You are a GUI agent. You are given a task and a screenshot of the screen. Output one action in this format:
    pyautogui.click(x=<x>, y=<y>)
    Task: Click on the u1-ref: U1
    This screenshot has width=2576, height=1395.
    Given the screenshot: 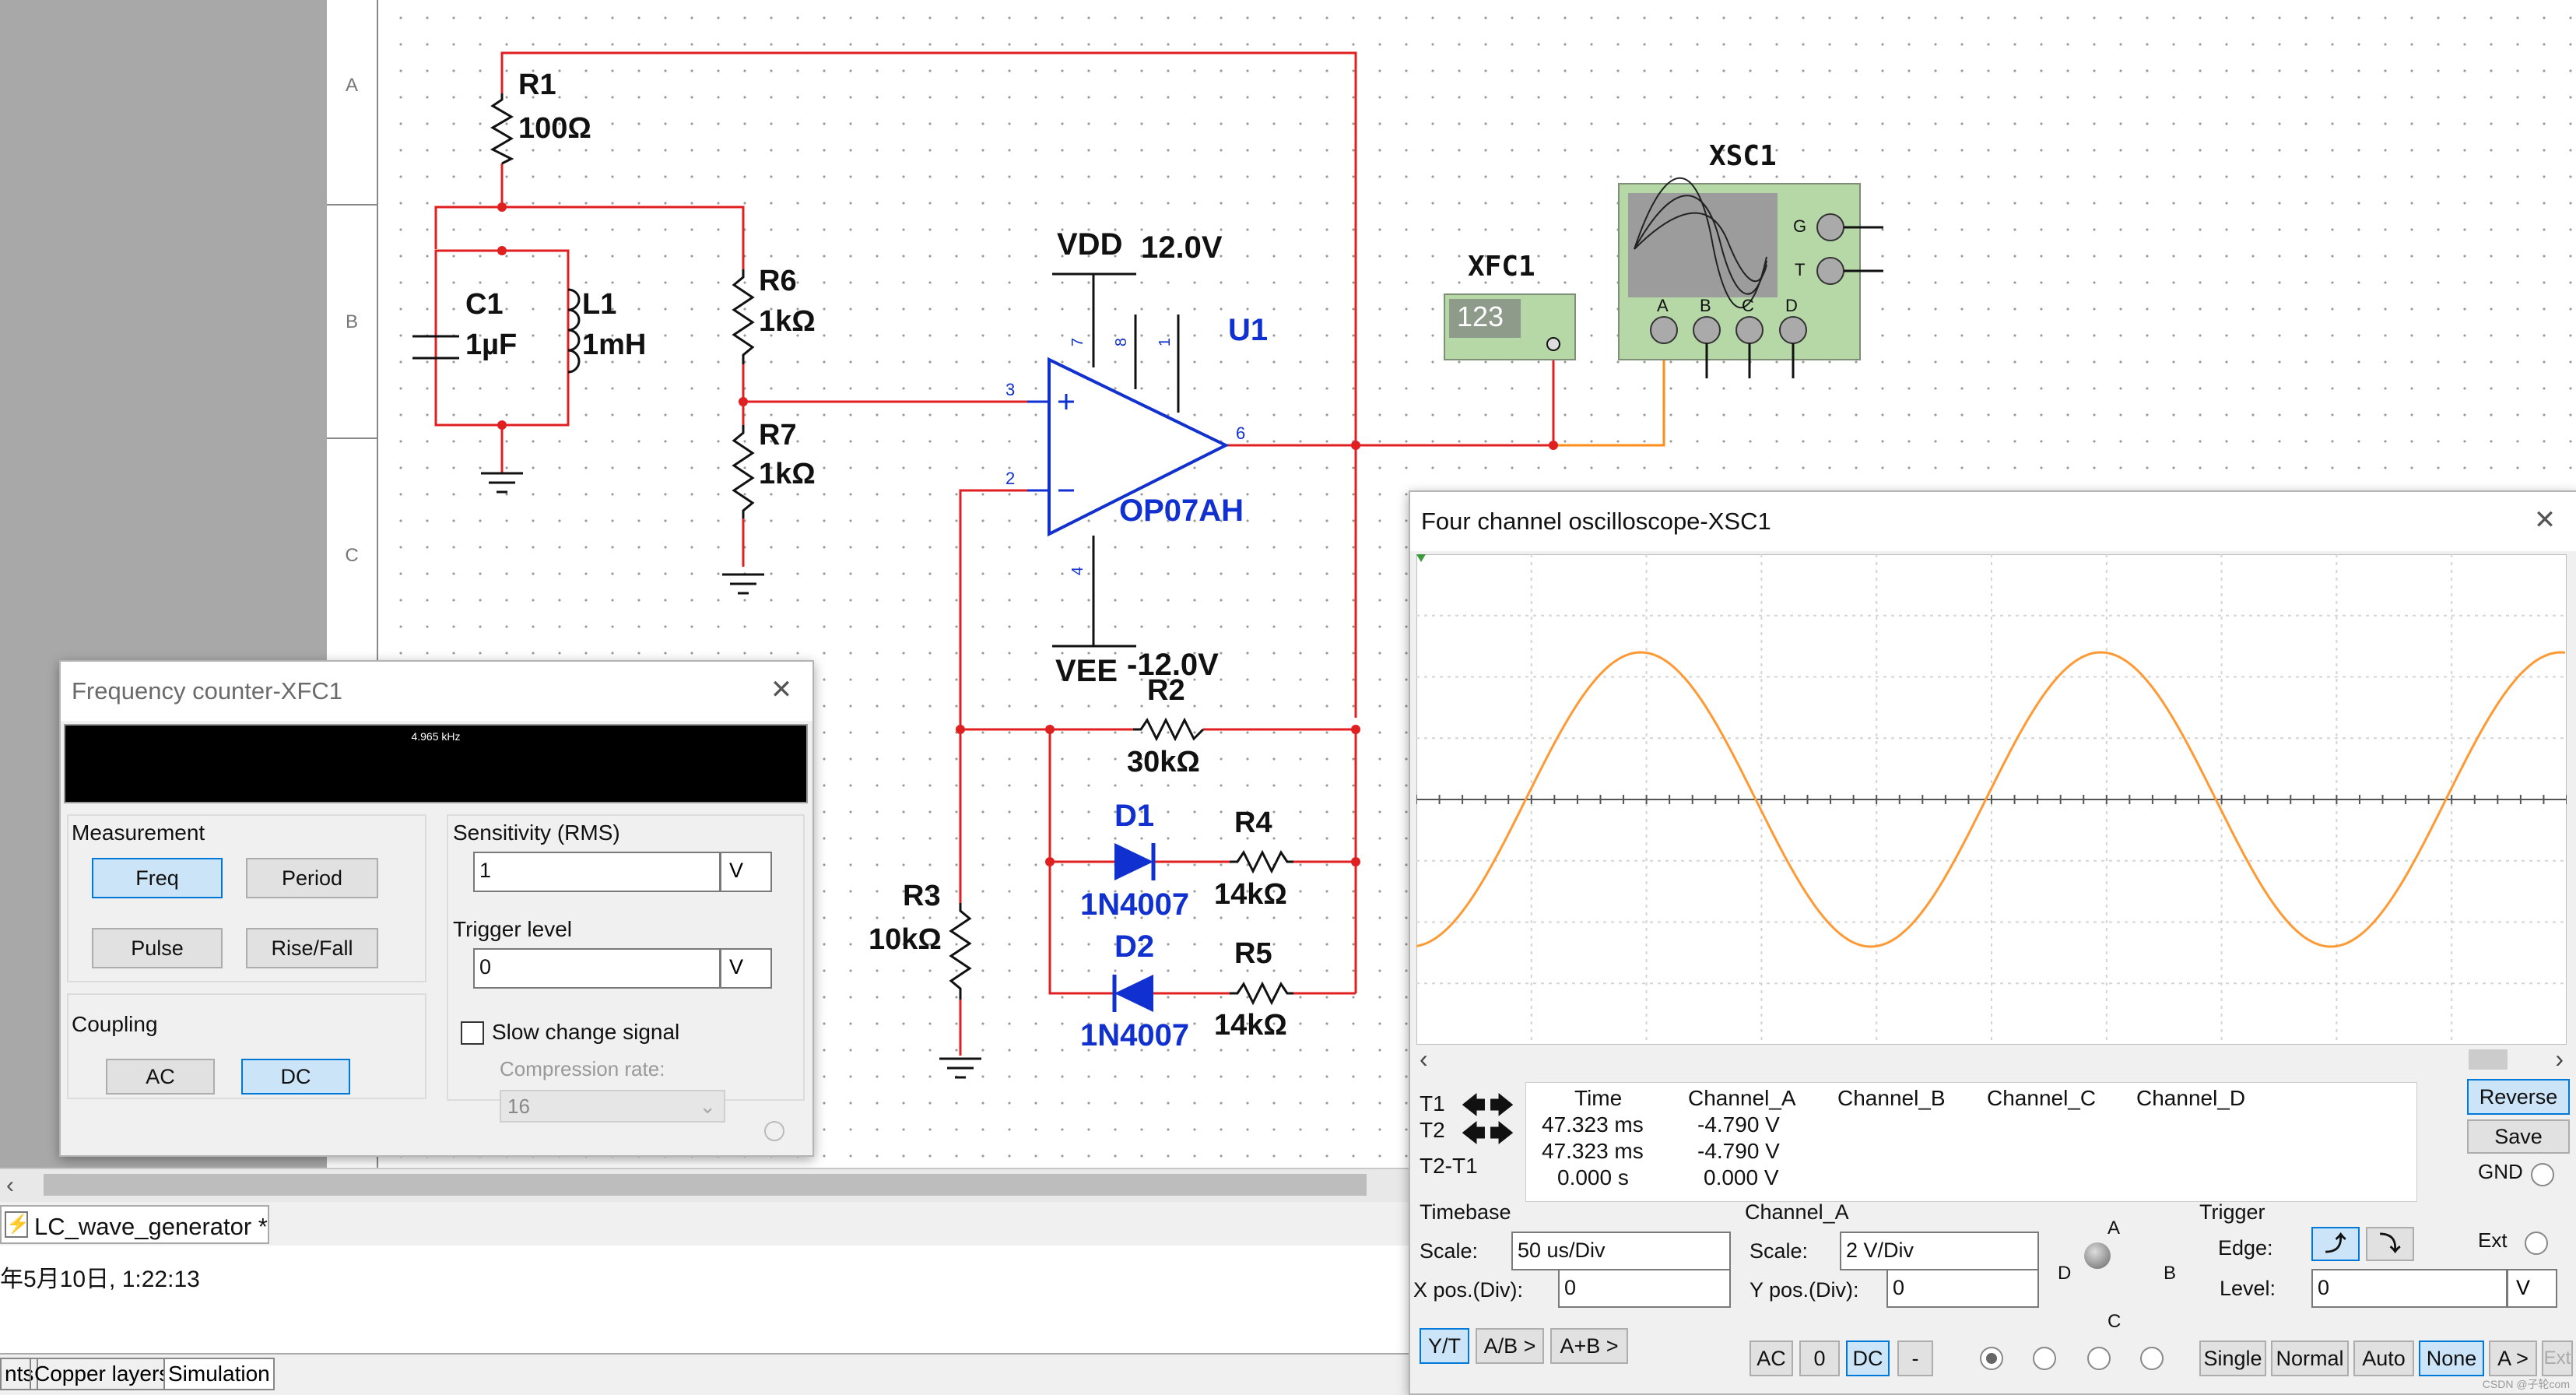 What is the action you would take?
    pyautogui.click(x=1248, y=330)
    